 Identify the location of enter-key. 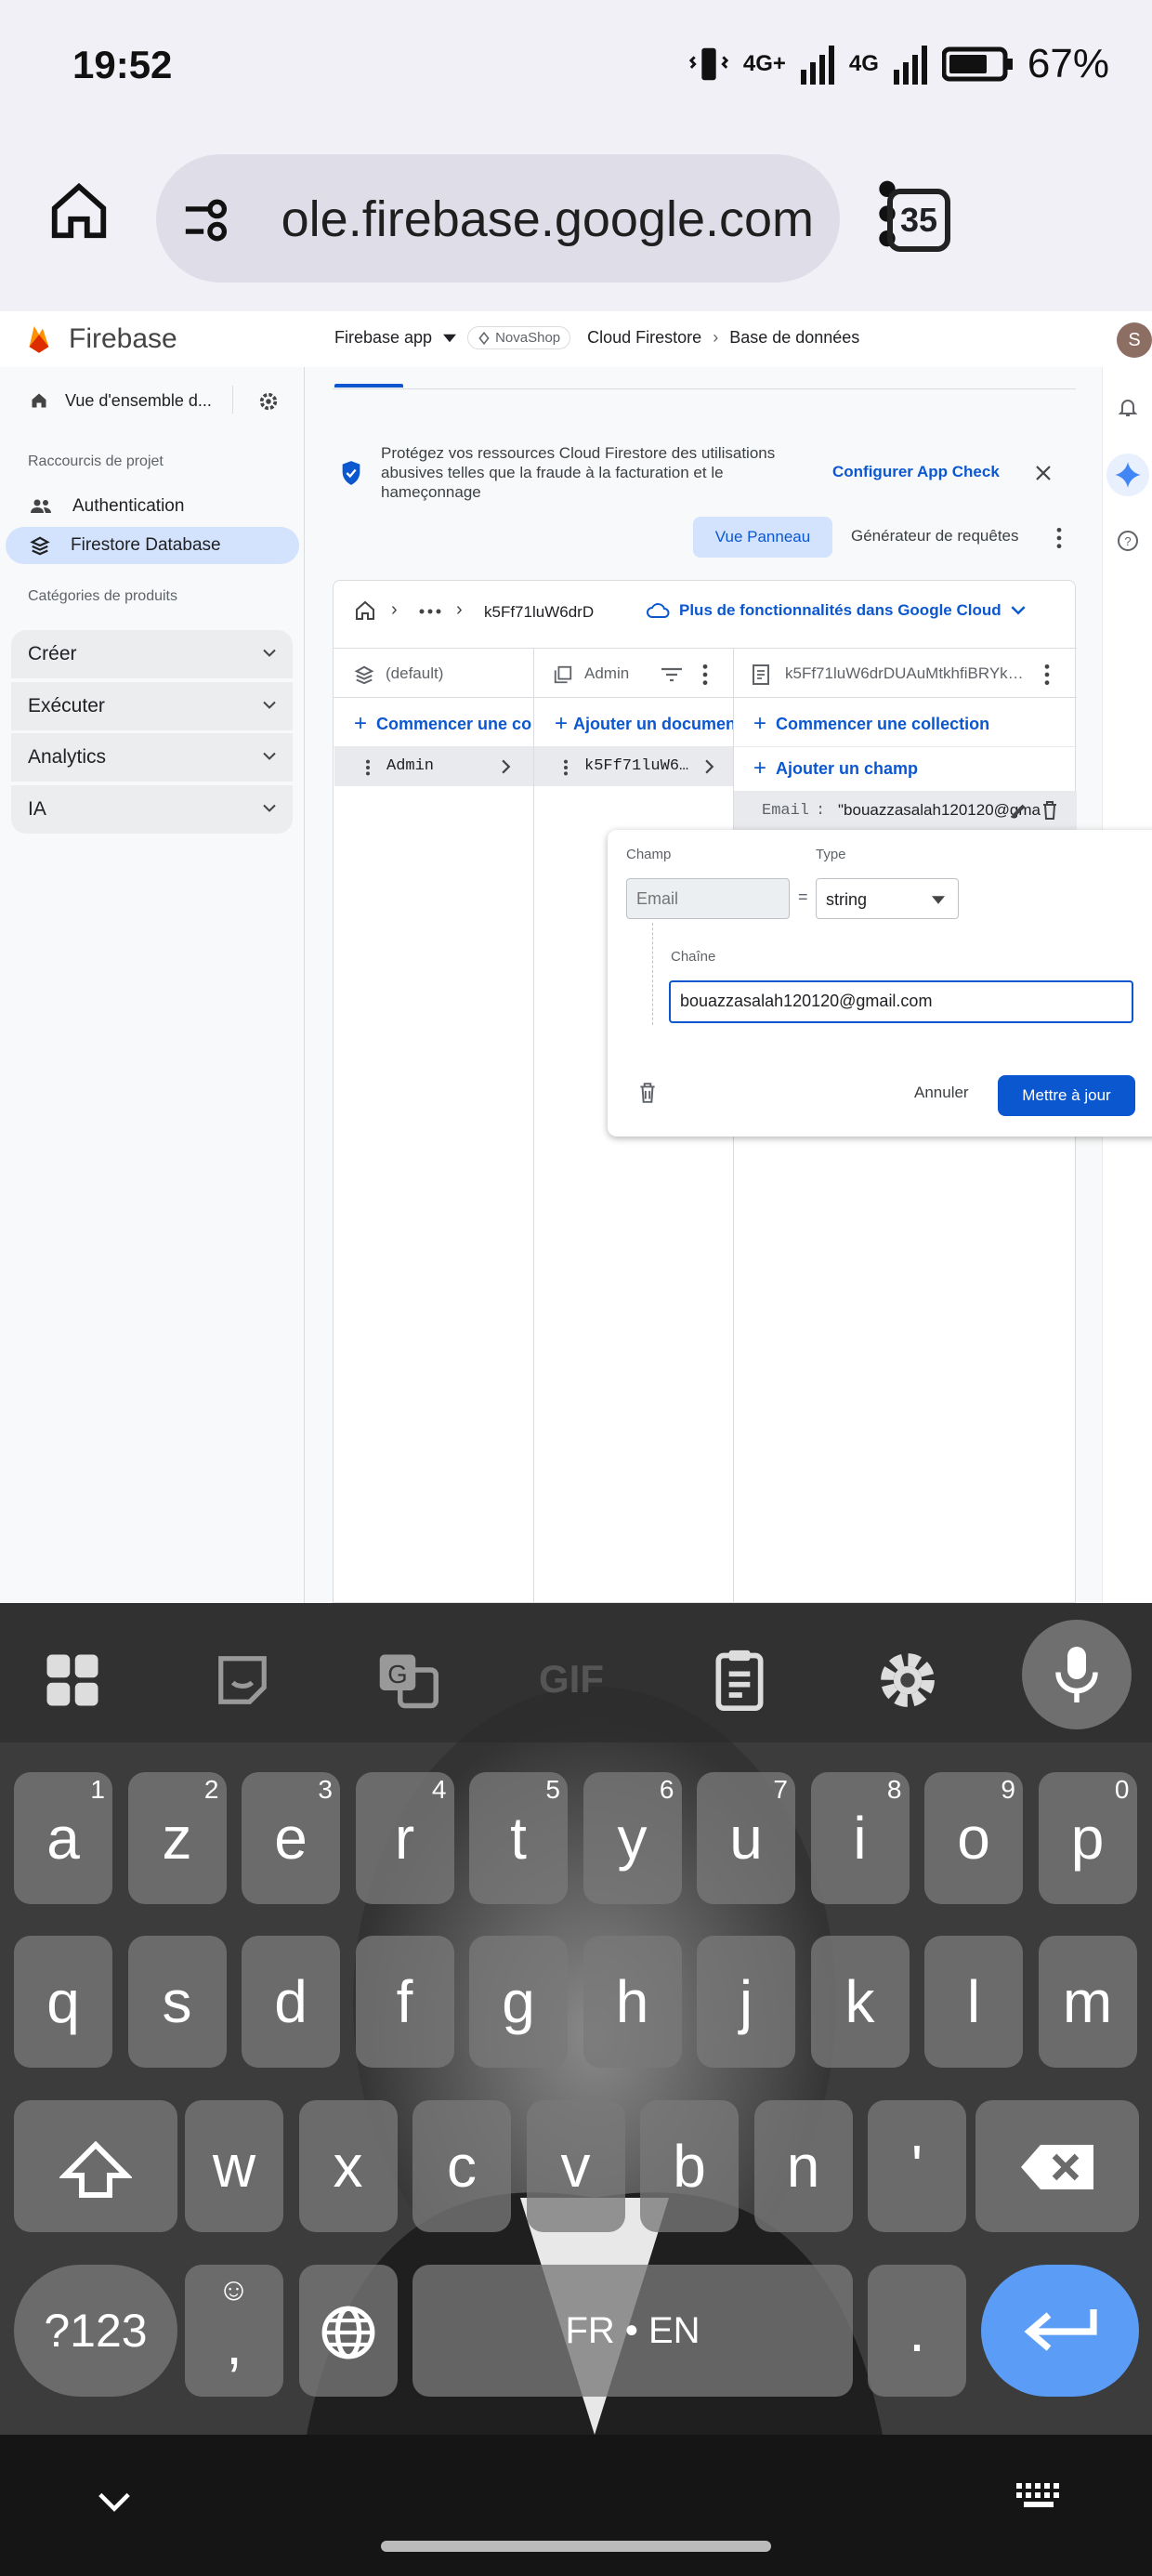
(1060, 2331).